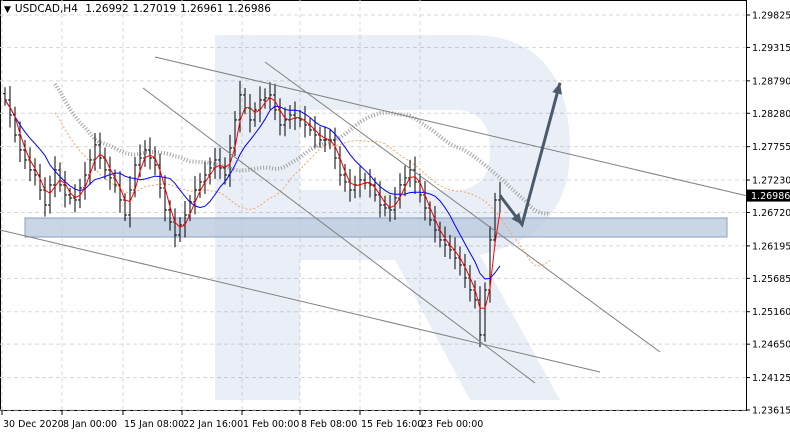 This screenshot has height=435, width=790. Describe the element at coordinates (770, 196) in the screenshot. I see `current-price-label: 1.26986` at that location.